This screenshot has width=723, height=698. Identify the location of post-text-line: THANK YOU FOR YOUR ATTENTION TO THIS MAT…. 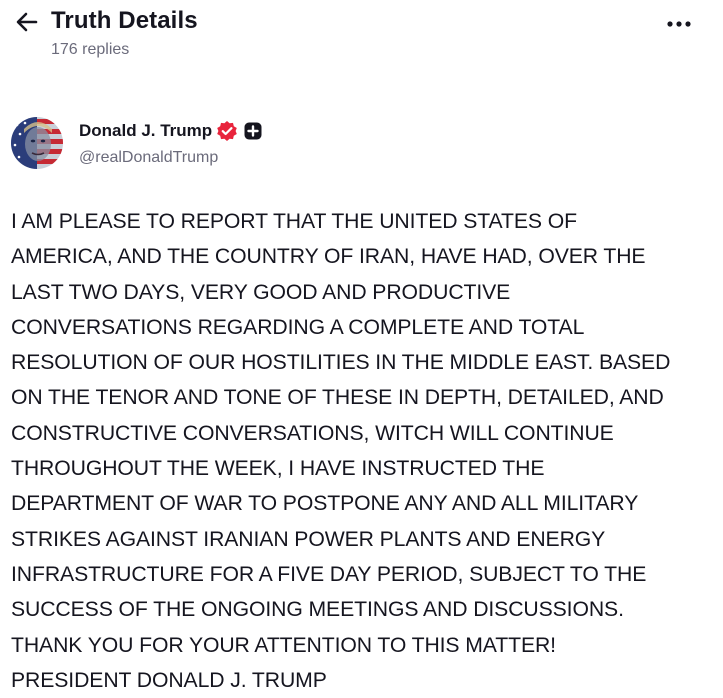
(283, 645).